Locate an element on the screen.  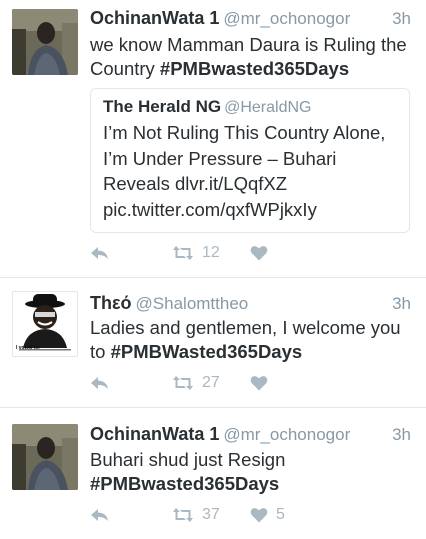
like-count: 5 is located at coordinates (280, 514).